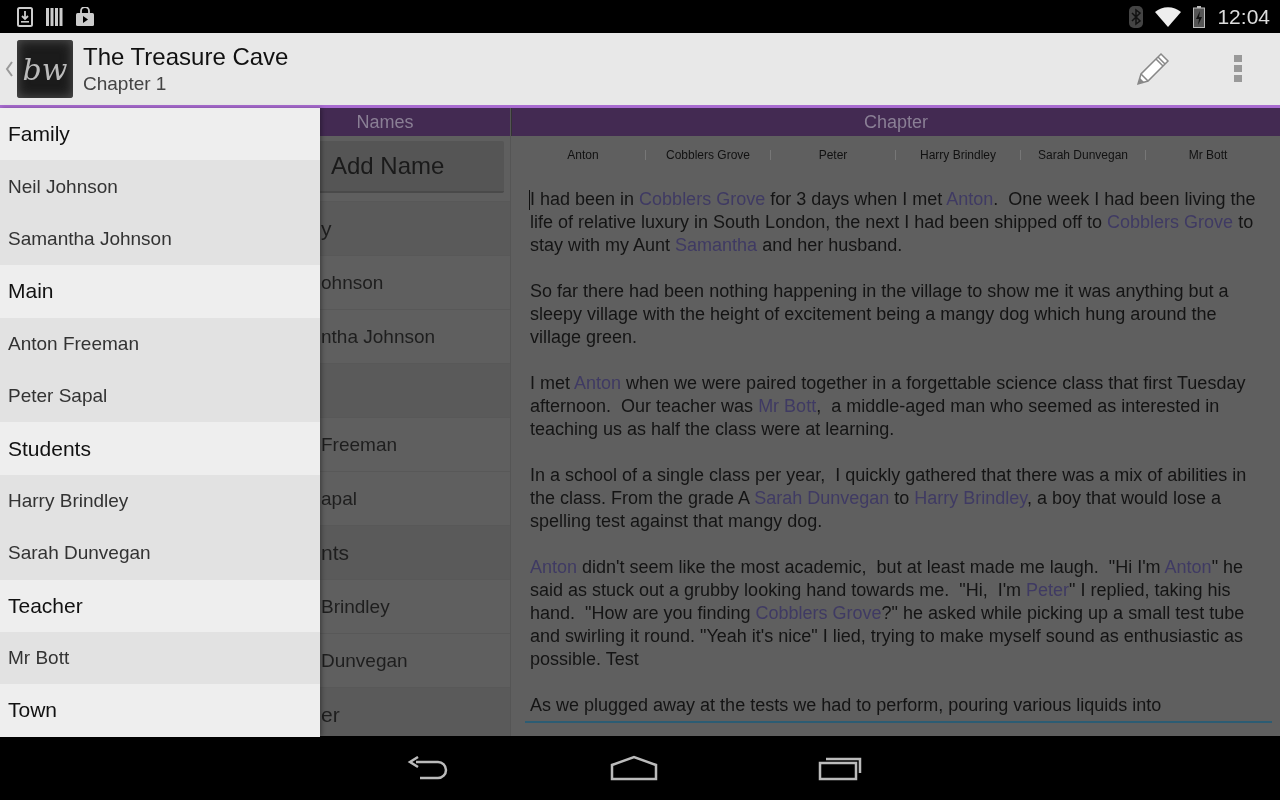 This screenshot has height=800, width=1280. I want to click on group-header: Town, so click(160, 710).